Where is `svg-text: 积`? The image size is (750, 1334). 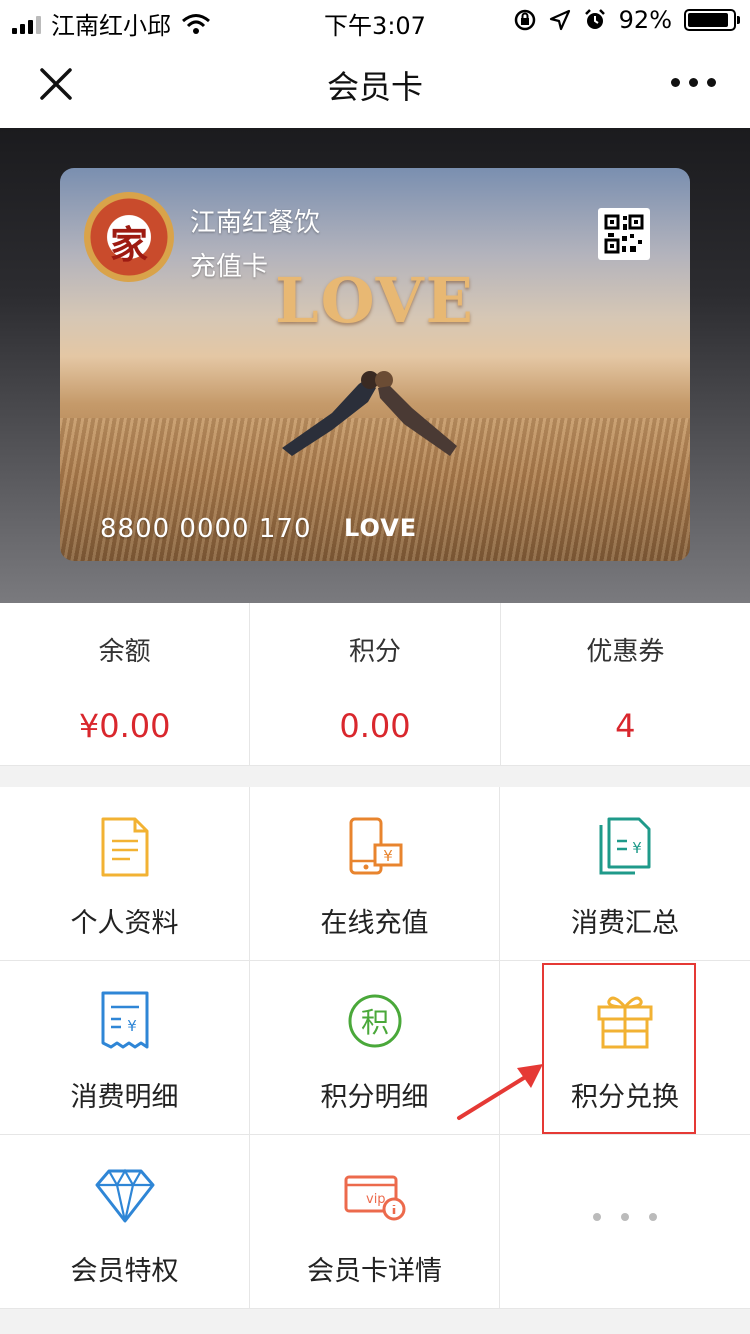 svg-text: 积 is located at coordinates (375, 1022).